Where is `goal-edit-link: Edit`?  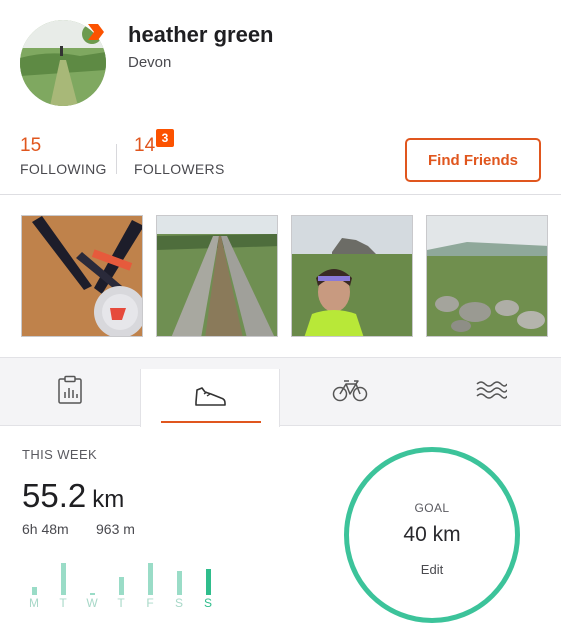 goal-edit-link: Edit is located at coordinates (432, 569).